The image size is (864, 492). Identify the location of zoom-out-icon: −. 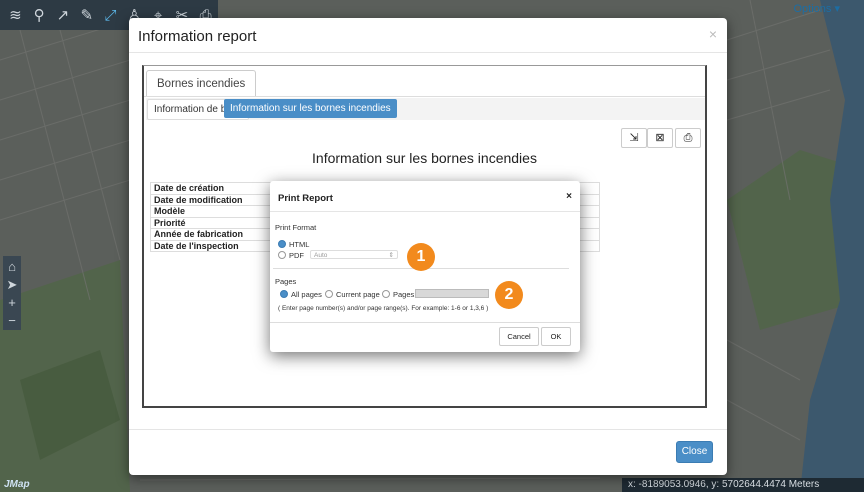
(12, 321).